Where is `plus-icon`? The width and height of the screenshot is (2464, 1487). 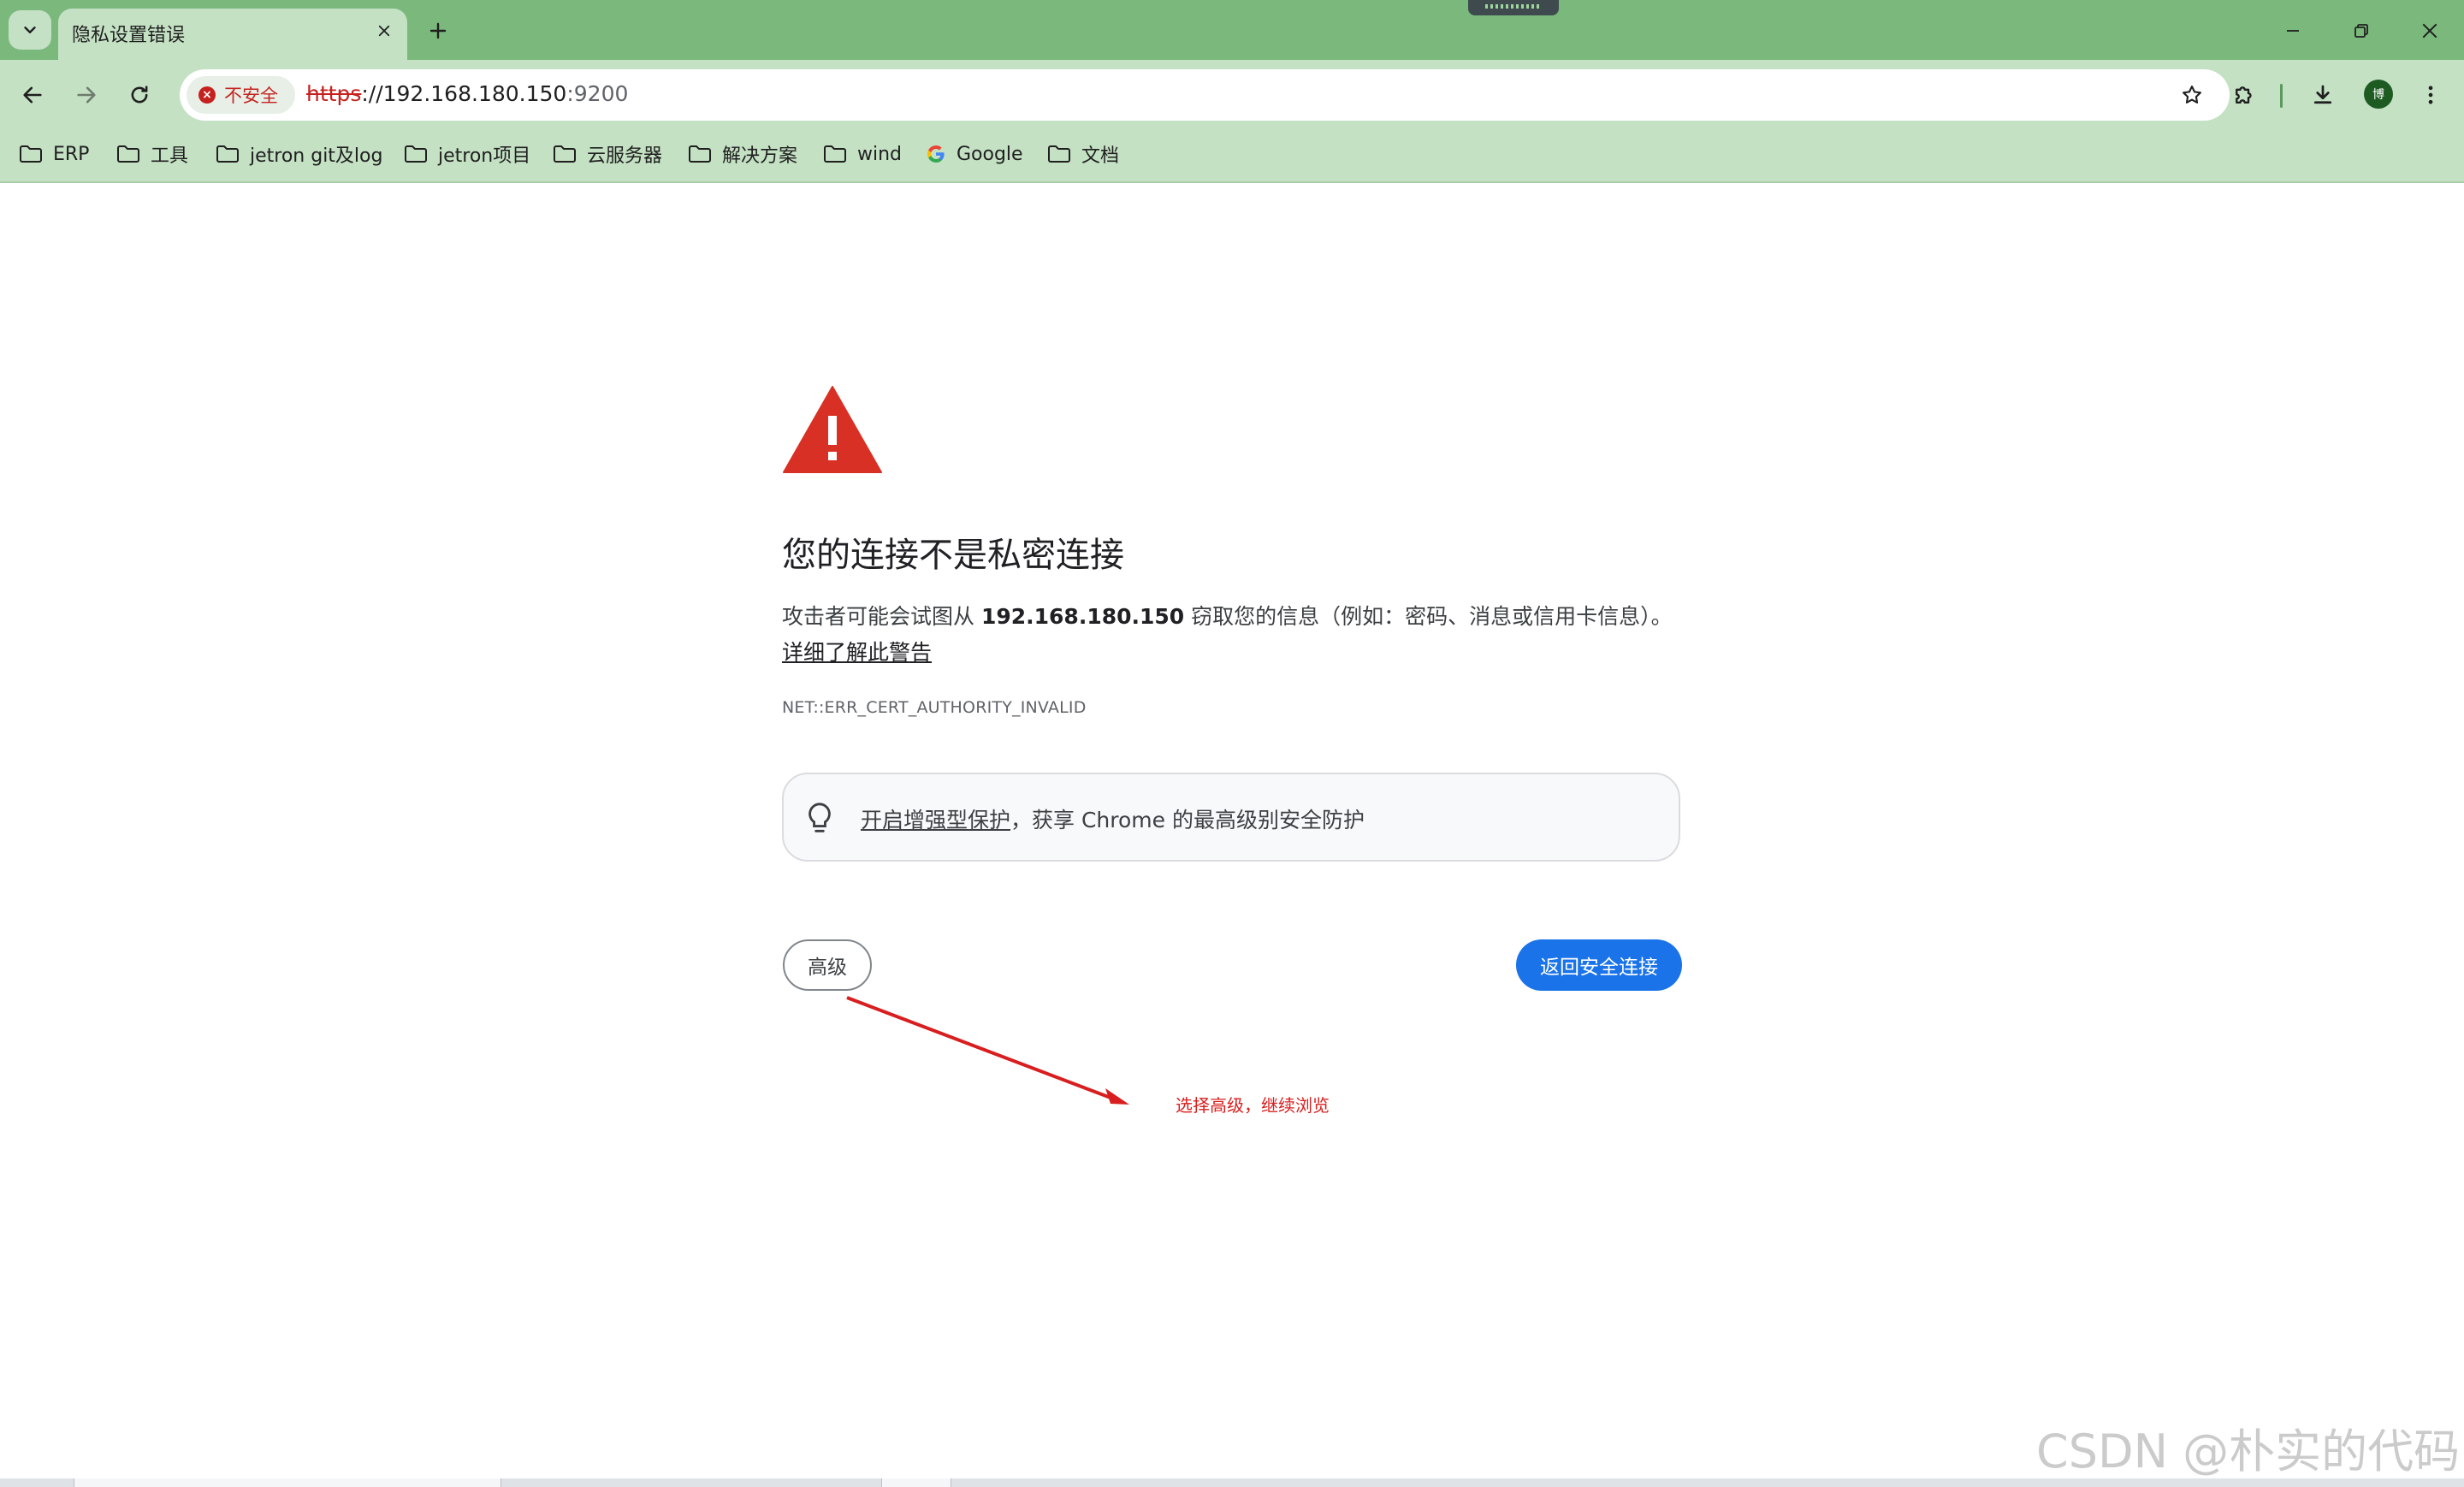 plus-icon is located at coordinates (438, 30).